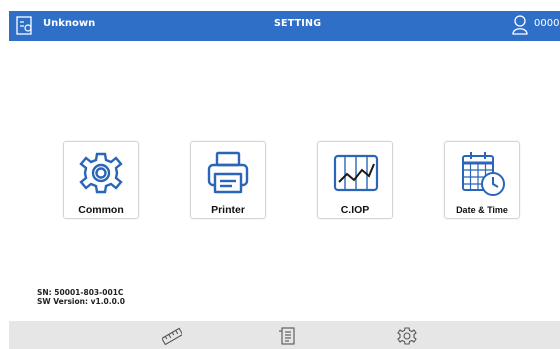  What do you see at coordinates (356, 173) in the screenshot?
I see `chart-icon` at bounding box center [356, 173].